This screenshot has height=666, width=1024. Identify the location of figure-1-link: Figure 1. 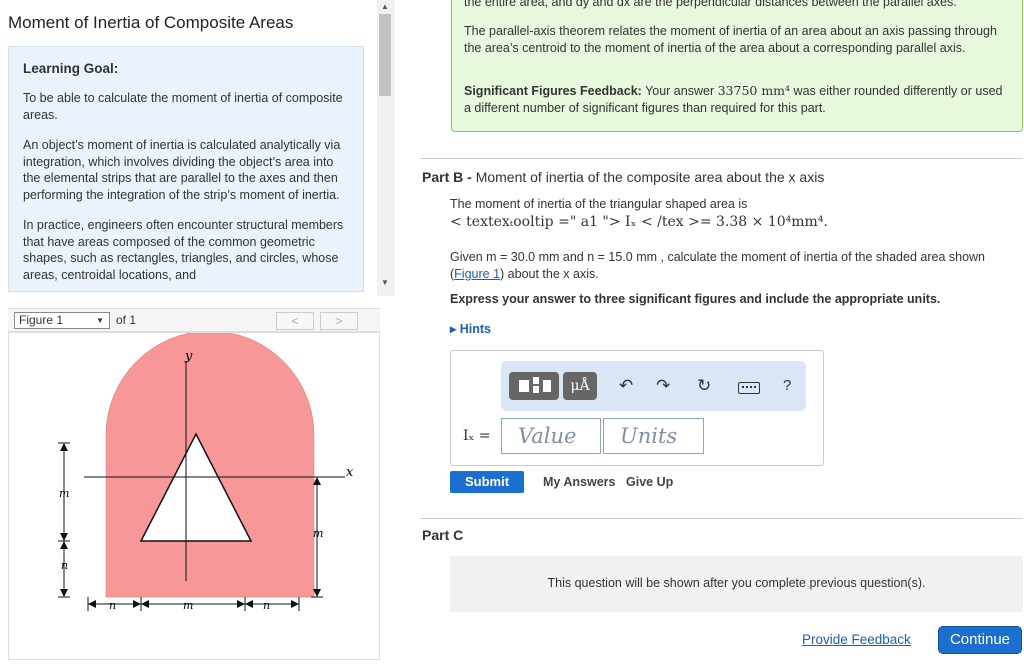
(477, 274).